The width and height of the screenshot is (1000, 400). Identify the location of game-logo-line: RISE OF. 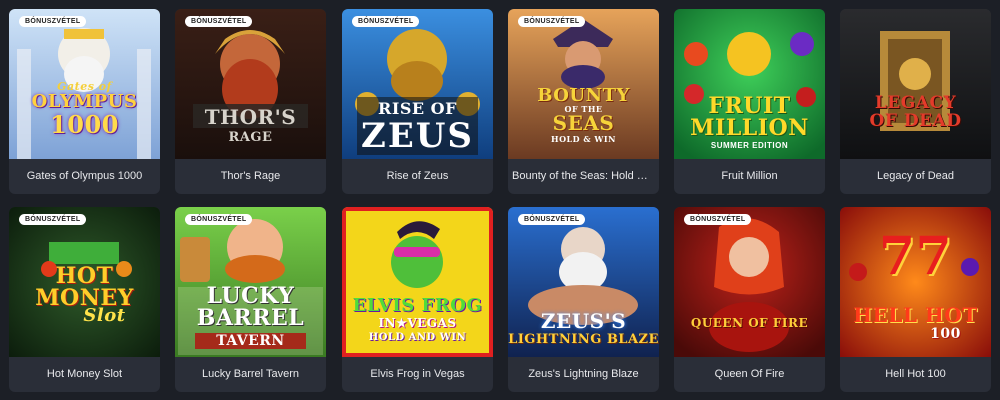
(417, 108).